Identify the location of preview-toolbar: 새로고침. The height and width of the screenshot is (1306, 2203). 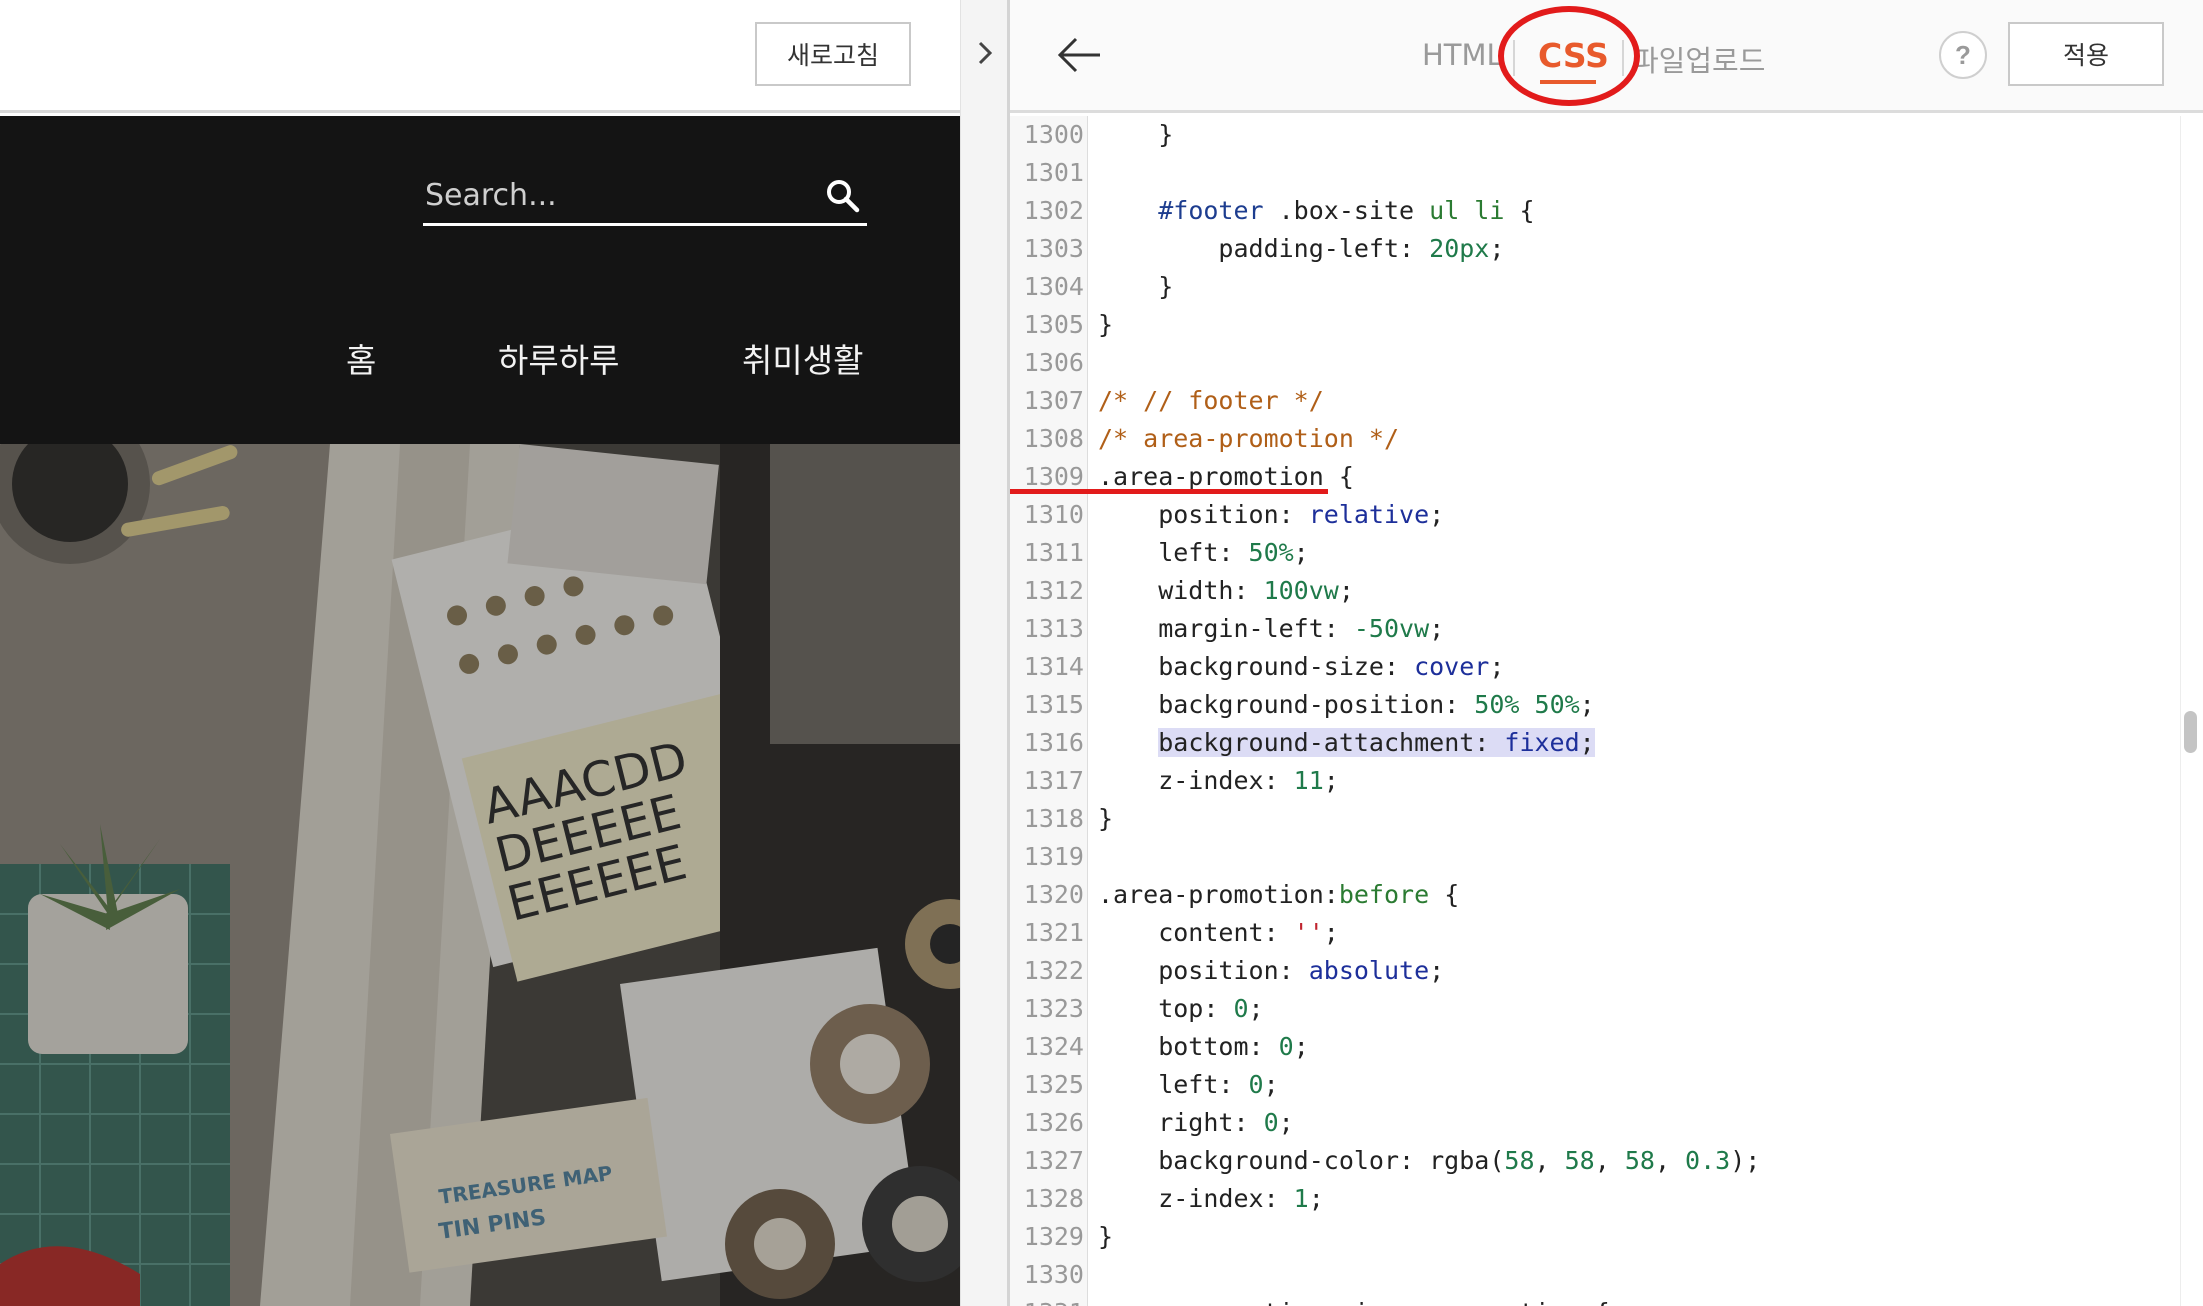
(480, 56).